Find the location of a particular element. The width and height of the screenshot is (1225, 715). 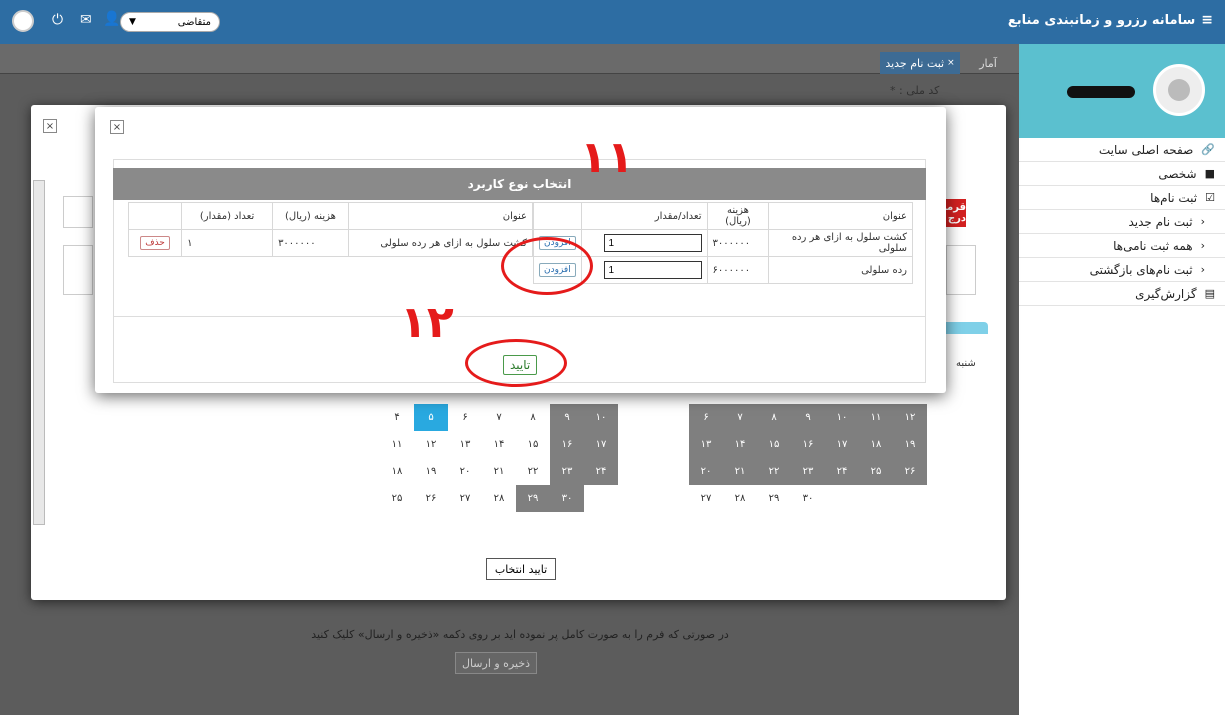

row-title: رده سلولی is located at coordinates (840, 270).